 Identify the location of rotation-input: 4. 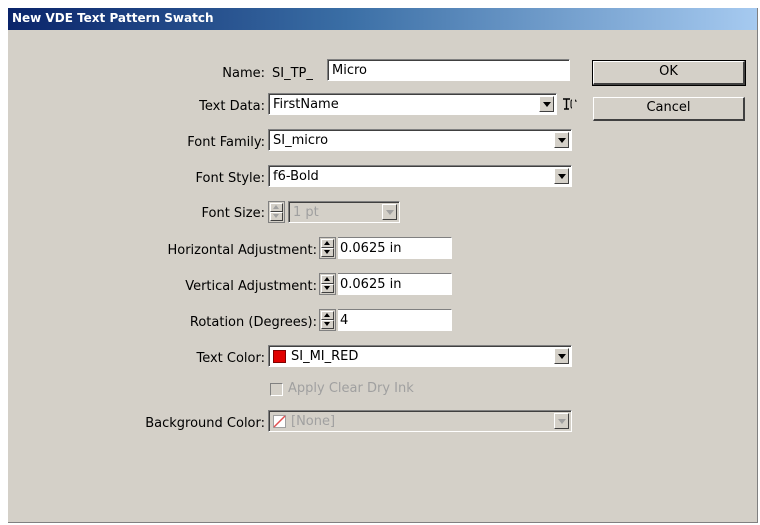
(395, 320).